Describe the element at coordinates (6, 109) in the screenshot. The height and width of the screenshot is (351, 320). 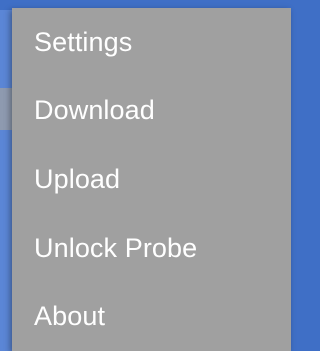
I see `backdrop-list-item` at that location.